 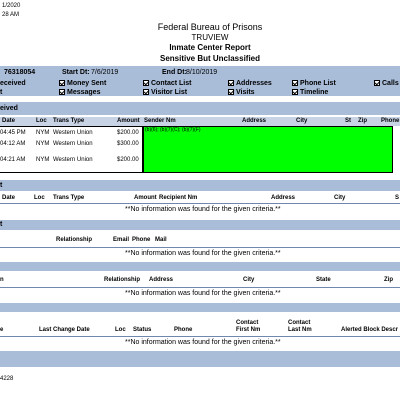 I want to click on t-option-label: t, so click(x=1, y=92).